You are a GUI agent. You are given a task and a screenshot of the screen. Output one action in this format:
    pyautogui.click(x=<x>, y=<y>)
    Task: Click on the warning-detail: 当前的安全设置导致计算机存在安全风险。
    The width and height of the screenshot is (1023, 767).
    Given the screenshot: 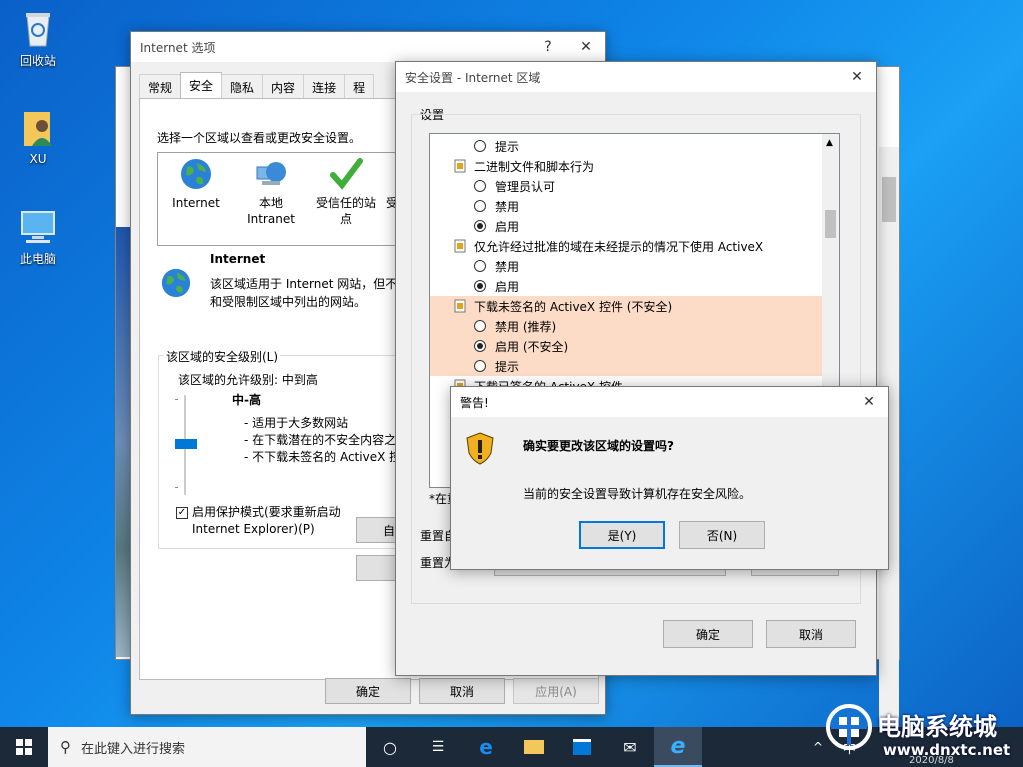 What is the action you would take?
    pyautogui.click(x=637, y=494)
    